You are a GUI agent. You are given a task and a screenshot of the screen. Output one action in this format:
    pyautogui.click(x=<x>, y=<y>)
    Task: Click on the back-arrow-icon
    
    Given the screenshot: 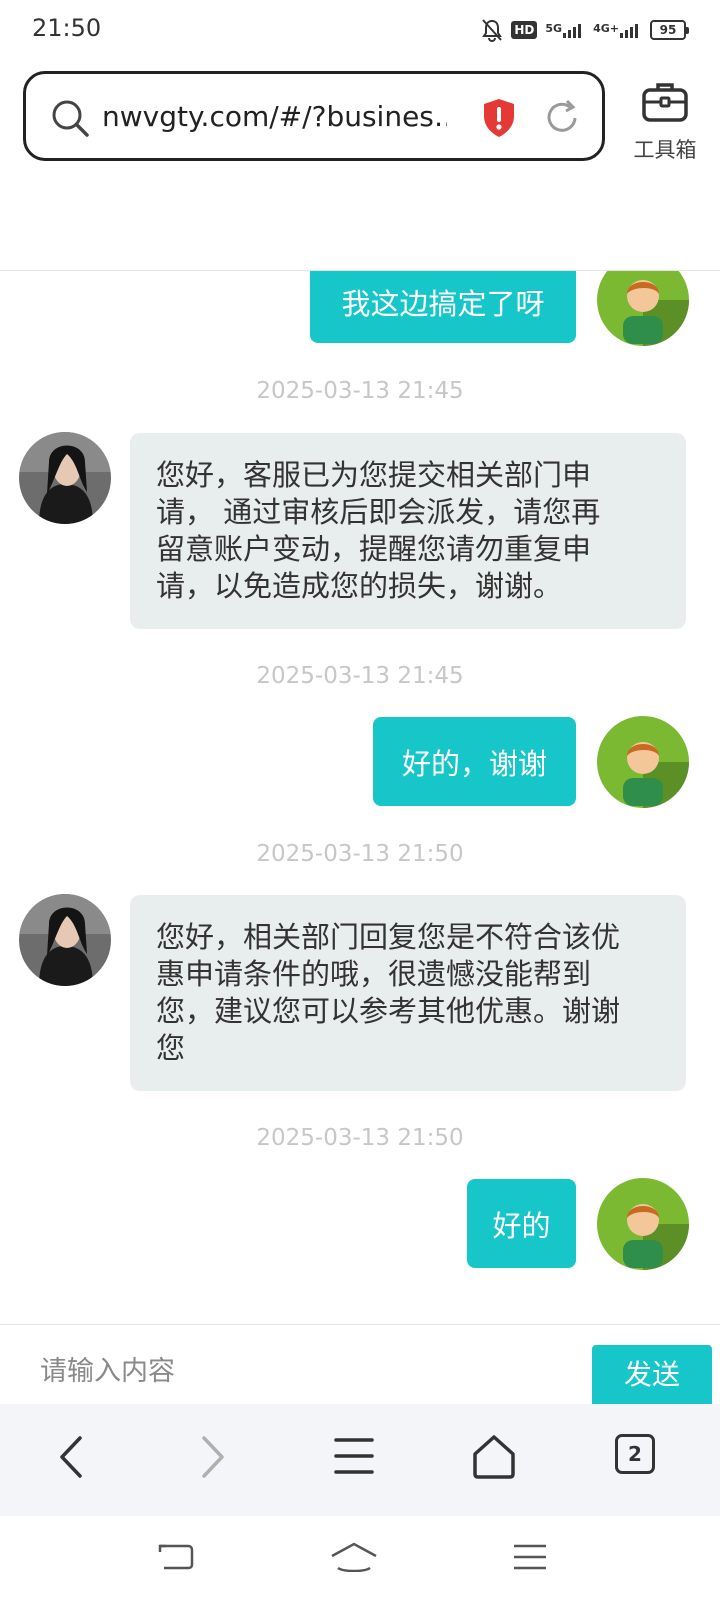 What is the action you would take?
    pyautogui.click(x=176, y=1557)
    